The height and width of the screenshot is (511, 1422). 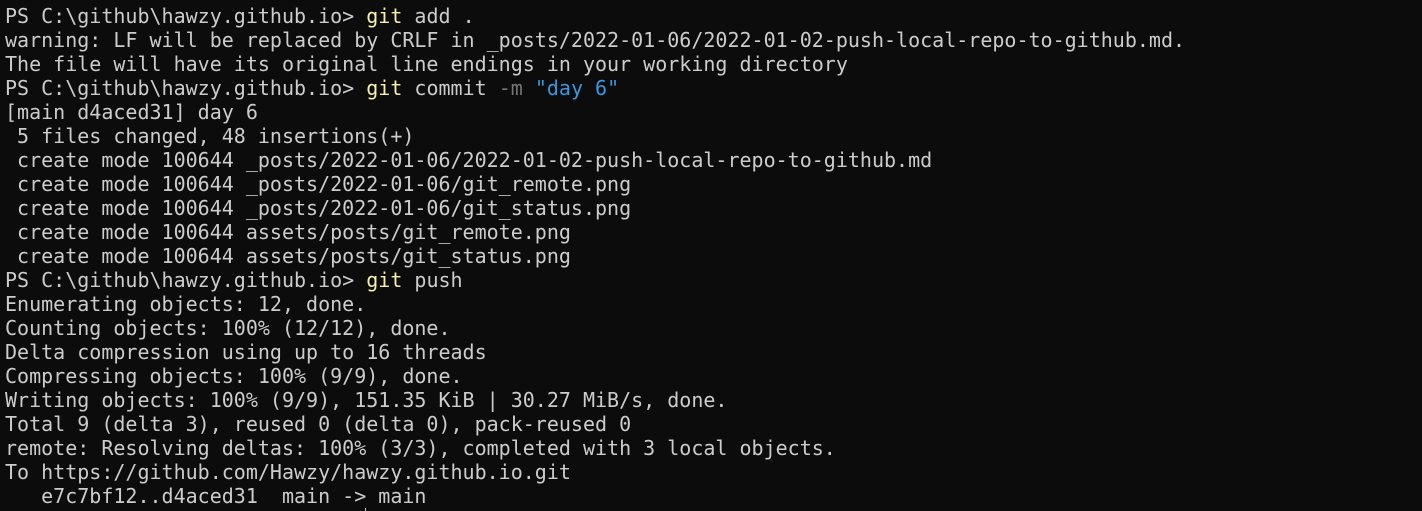 What do you see at coordinates (438, 16) in the screenshot?
I see `output-text: add .` at bounding box center [438, 16].